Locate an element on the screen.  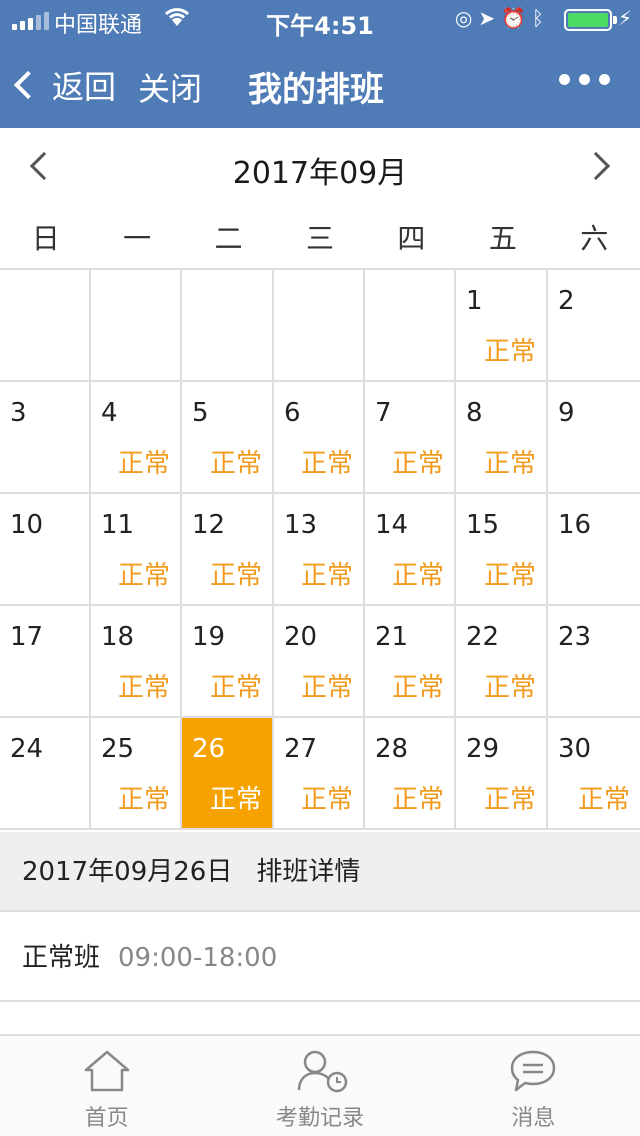
weekday-label: 日 is located at coordinates (45, 238).